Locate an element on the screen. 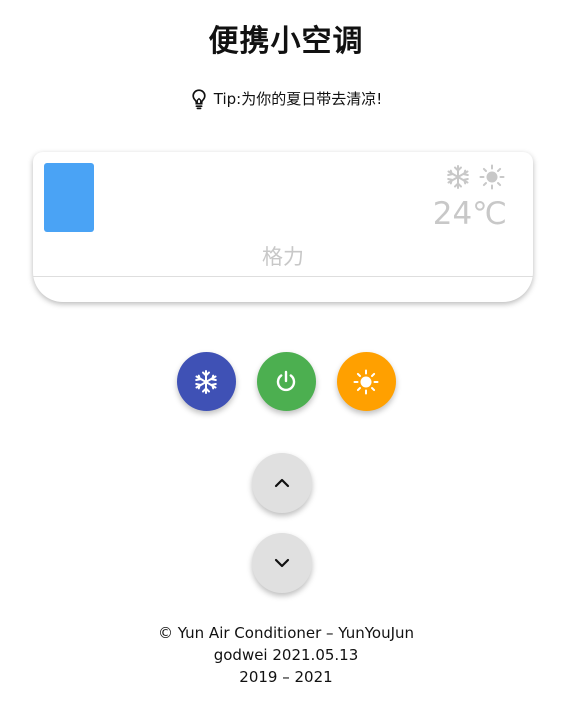 The image size is (572, 705). mode-button-row is located at coordinates (286, 381).